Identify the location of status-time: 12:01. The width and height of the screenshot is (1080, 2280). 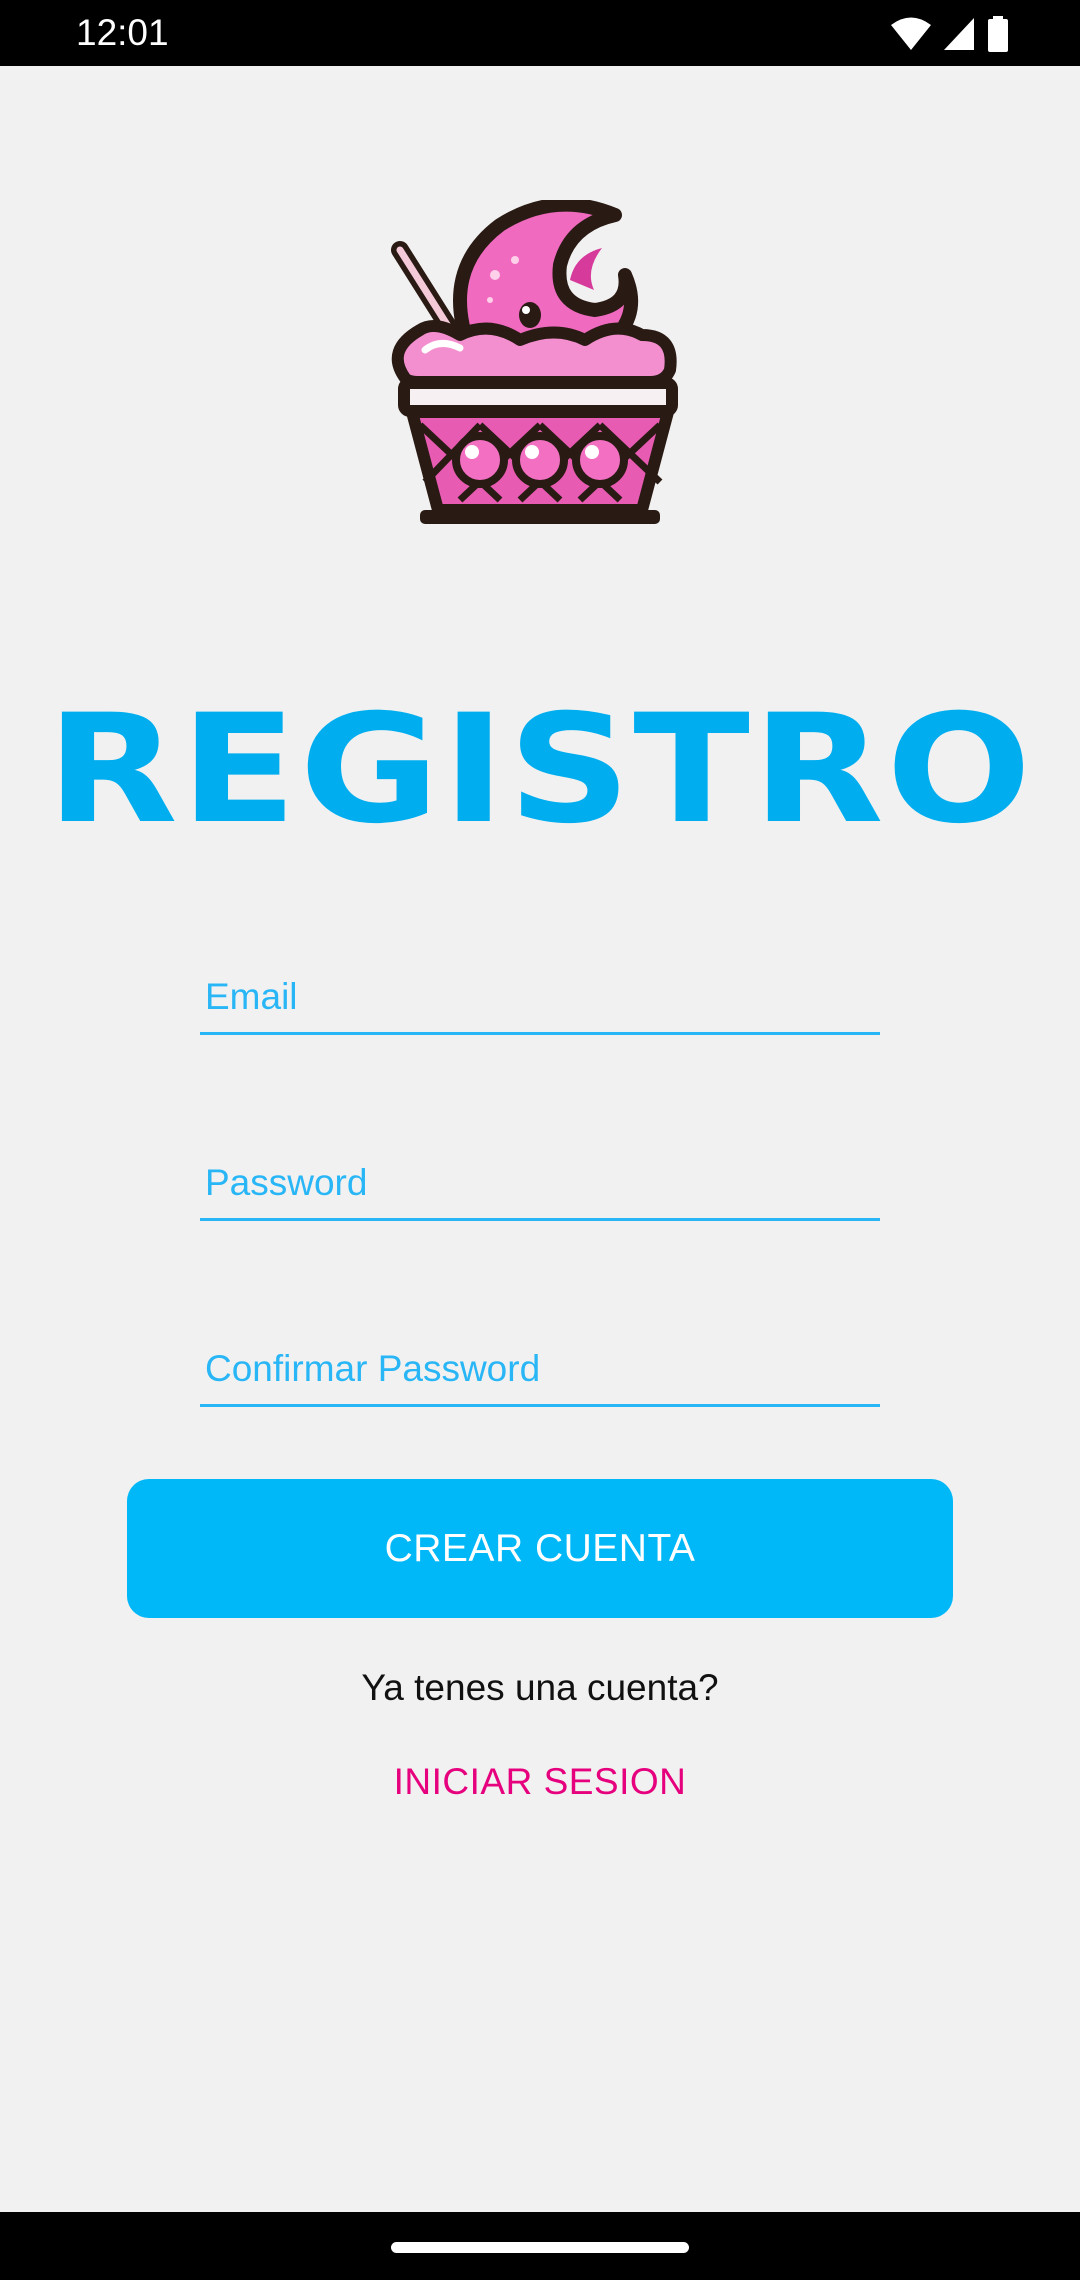
(122, 32).